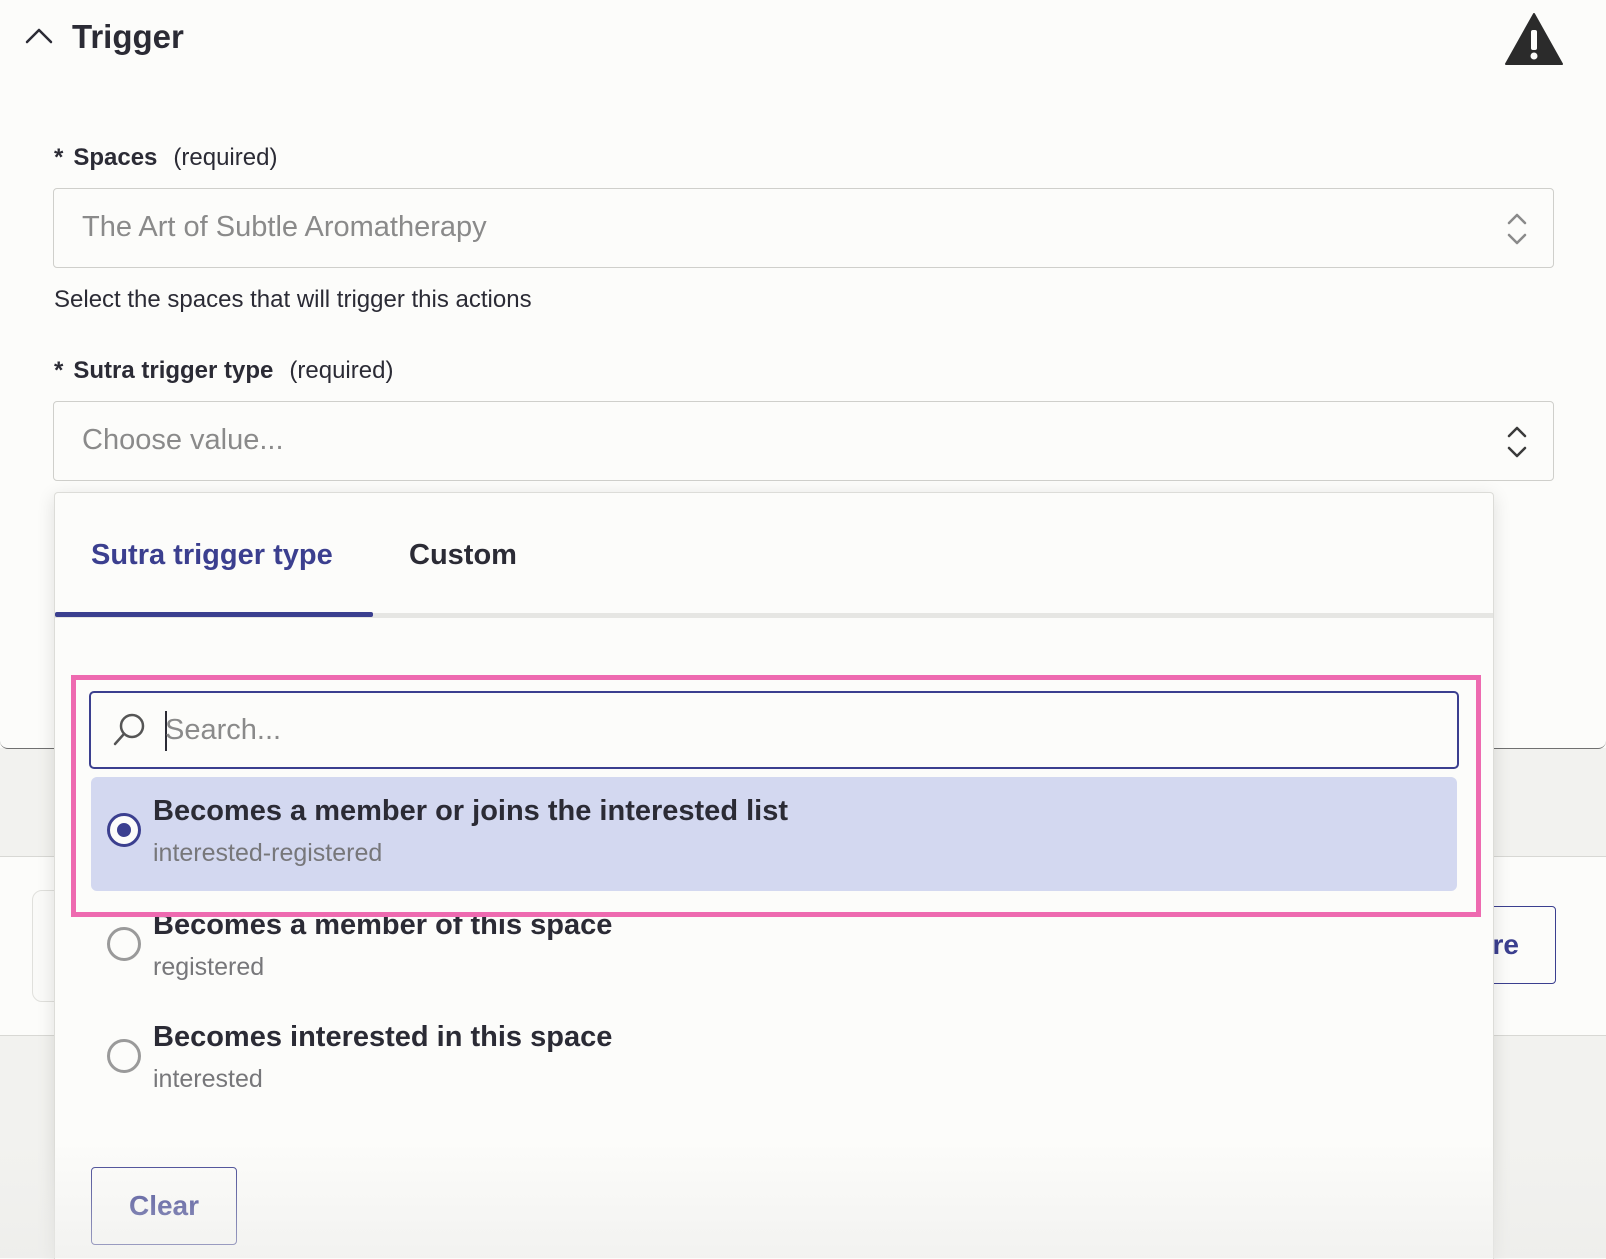  What do you see at coordinates (173, 370) in the screenshot?
I see `trigger-type-label-text: Sutra trigger type` at bounding box center [173, 370].